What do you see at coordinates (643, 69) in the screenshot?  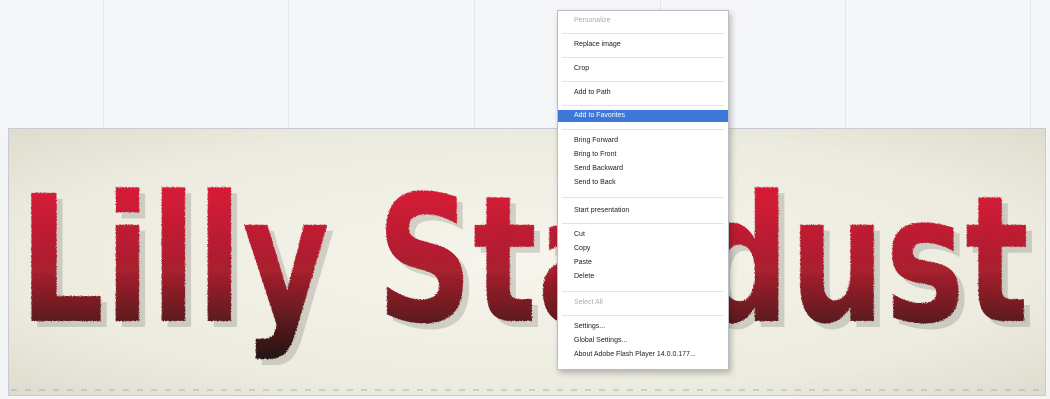 I see `menu-item-crop: Crop` at bounding box center [643, 69].